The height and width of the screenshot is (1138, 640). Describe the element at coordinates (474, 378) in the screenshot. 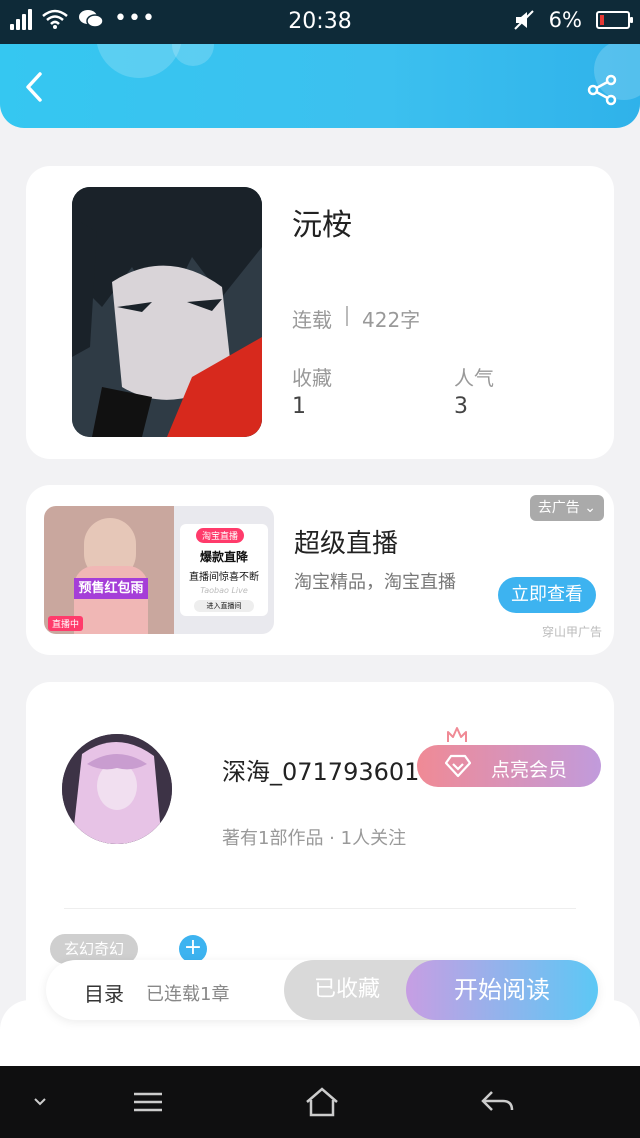

I see `stat-label-popularity: 人气` at that location.